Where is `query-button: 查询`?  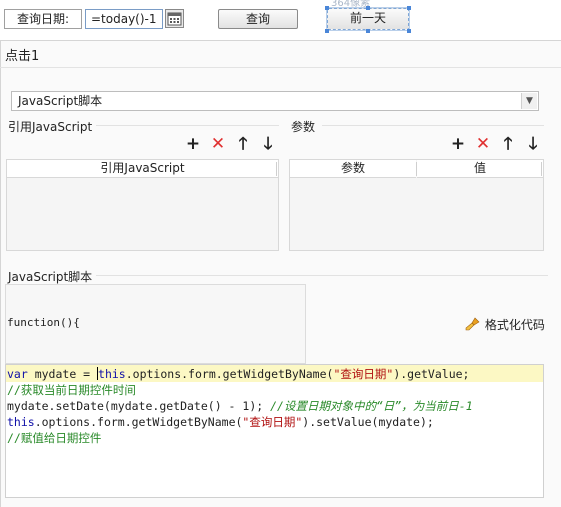 query-button: 查询 is located at coordinates (258, 19).